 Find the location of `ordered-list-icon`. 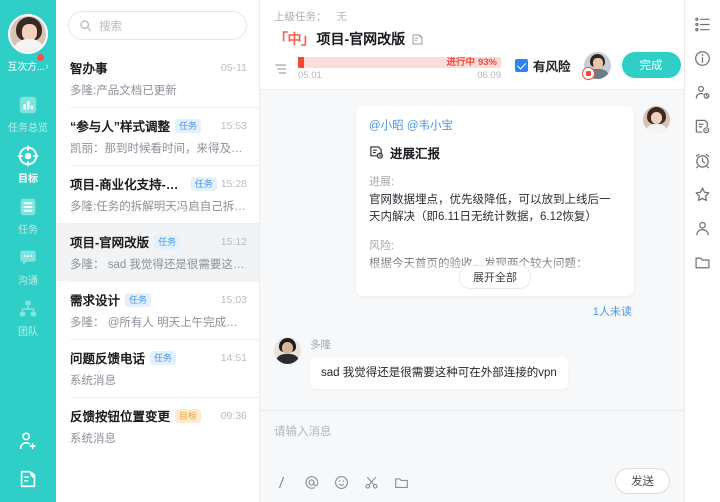

ordered-list-icon is located at coordinates (702, 24).